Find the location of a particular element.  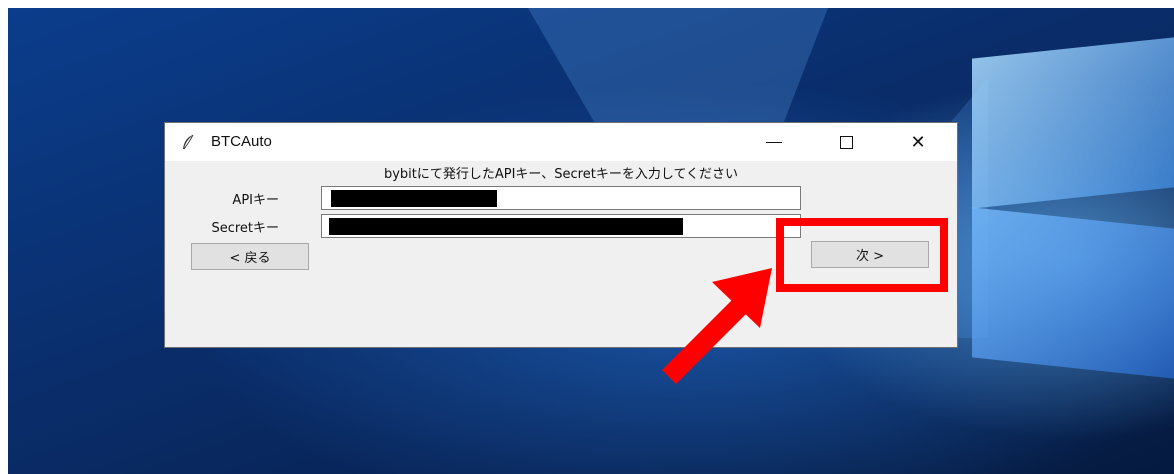

minimize-icon is located at coordinates (774, 142).